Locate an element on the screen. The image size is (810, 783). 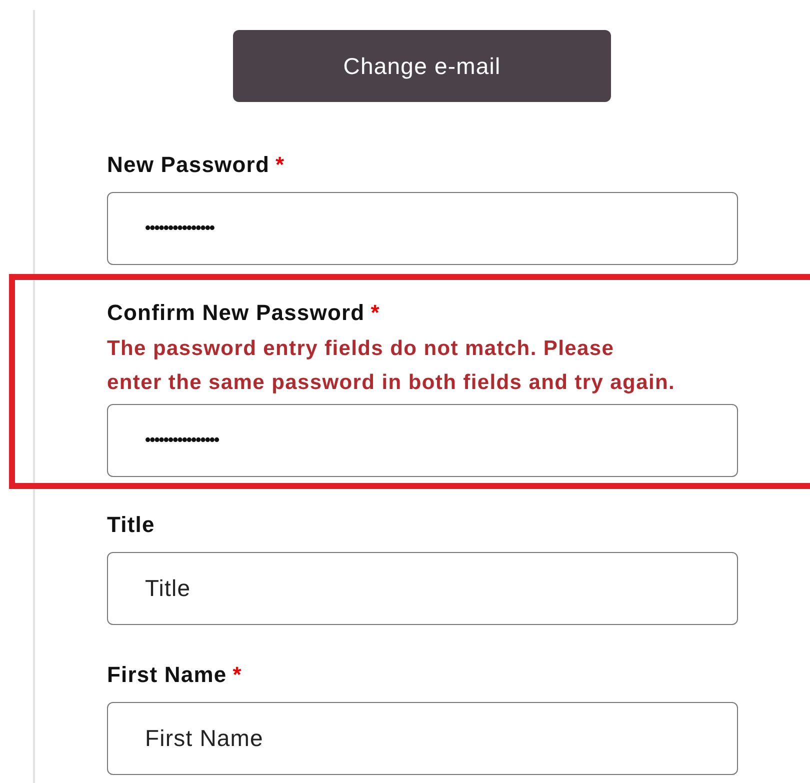
input-field: Title is located at coordinates (422, 588).